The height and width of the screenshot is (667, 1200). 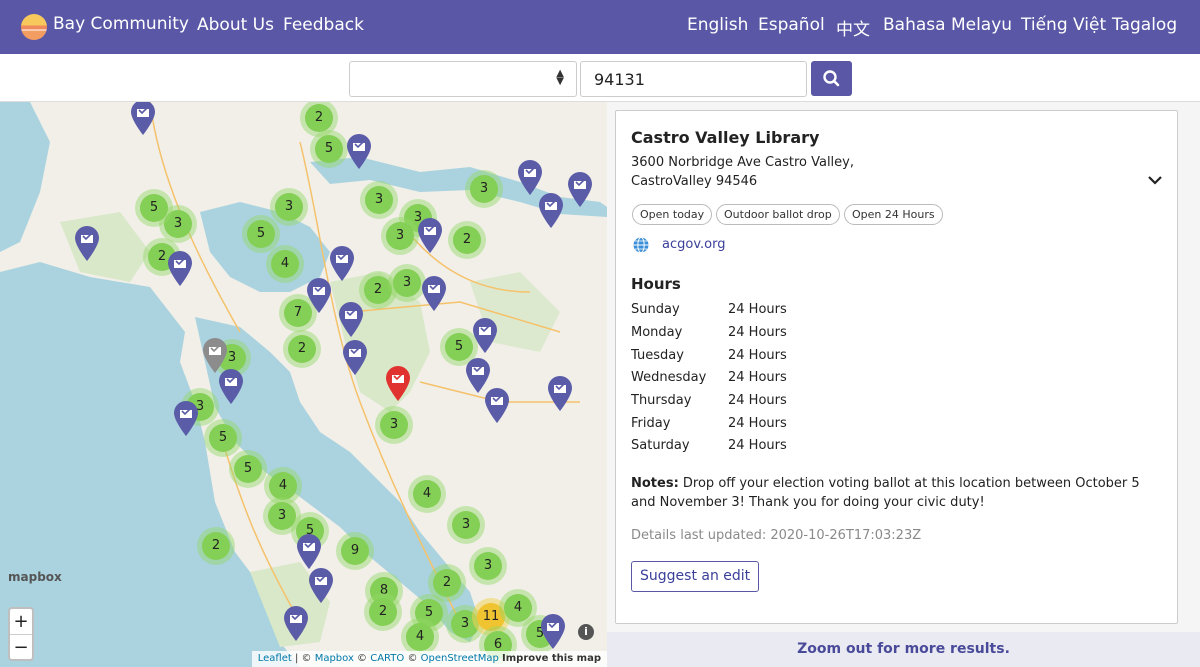 What do you see at coordinates (121, 24) in the screenshot?
I see `brand-name: Bay Community` at bounding box center [121, 24].